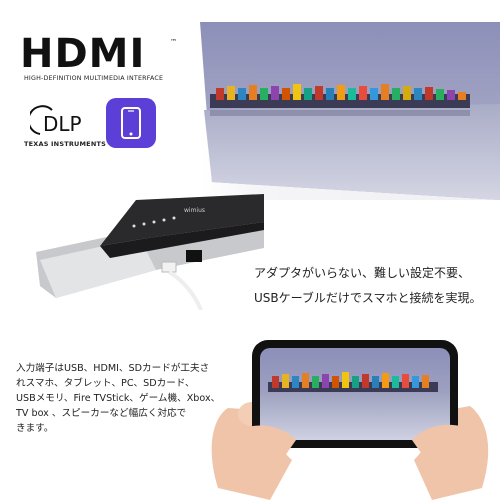 Image resolution: width=500 pixels, height=500 pixels. I want to click on dlp-logo-text: DLP, so click(62, 124).